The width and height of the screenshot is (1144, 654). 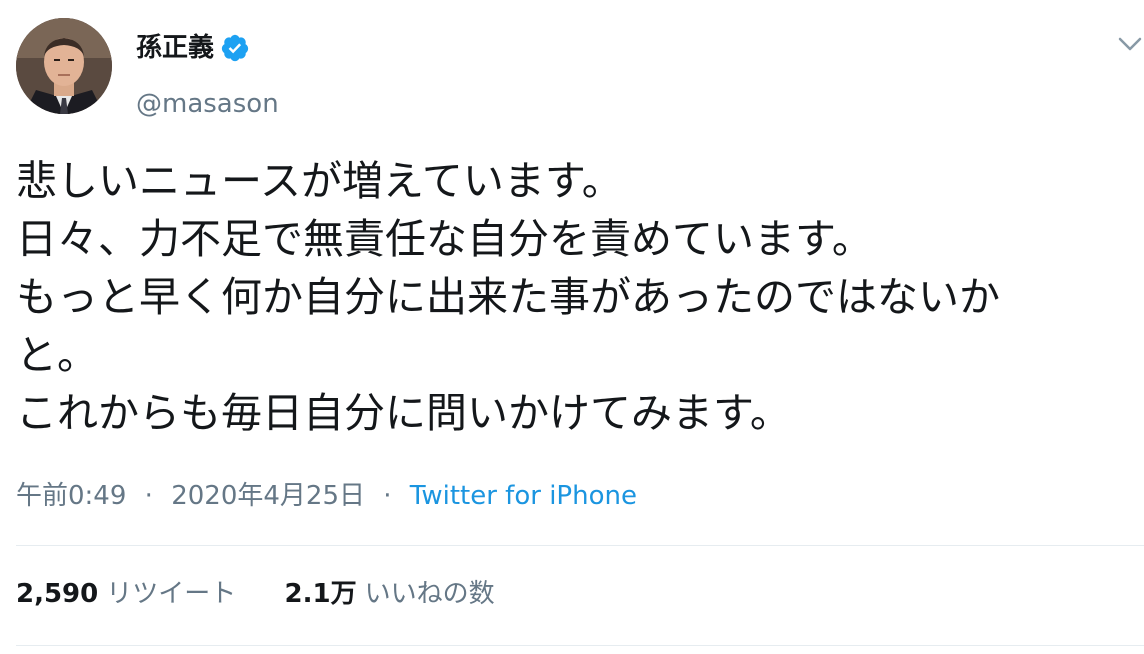 I want to click on tweet-line: 悲しいニュースが増えています。, so click(x=319, y=181).